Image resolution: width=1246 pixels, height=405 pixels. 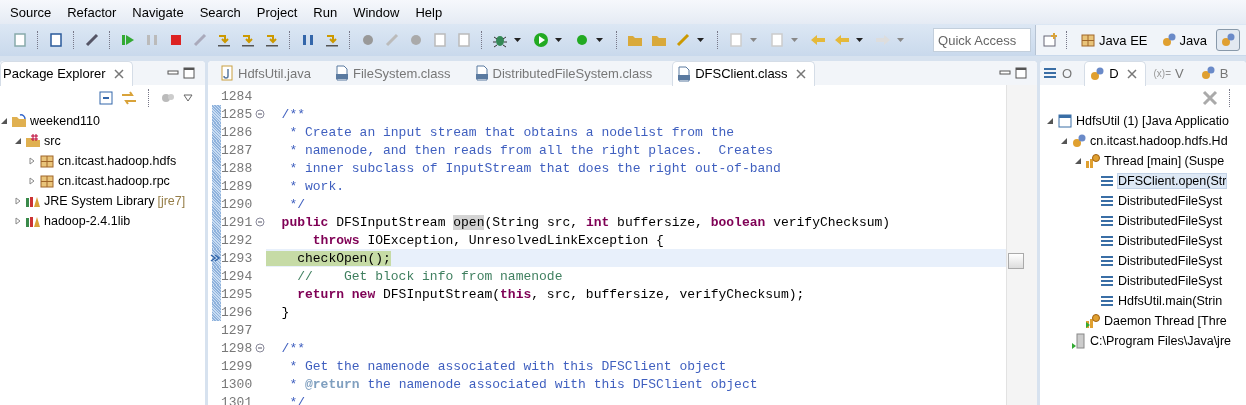 What do you see at coordinates (188, 98) in the screenshot?
I see `view-menu-icon` at bounding box center [188, 98].